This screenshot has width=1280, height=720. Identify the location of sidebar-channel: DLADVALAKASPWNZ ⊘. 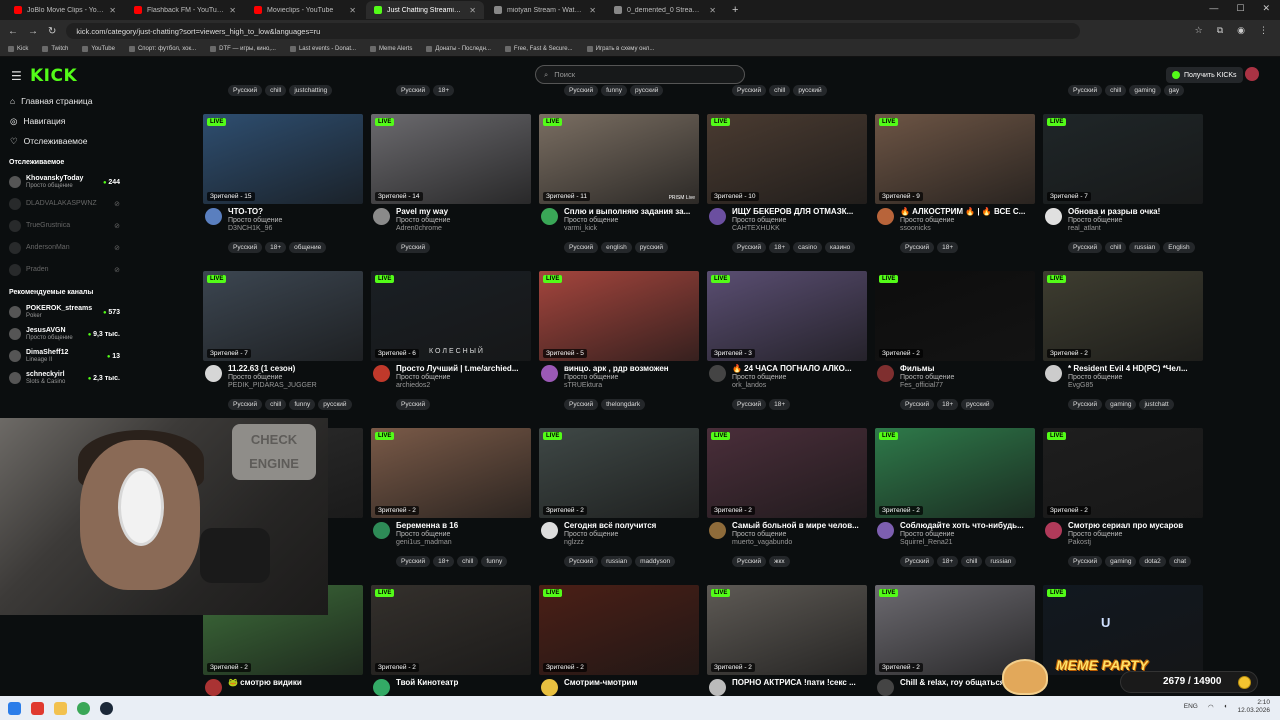
(64, 204).